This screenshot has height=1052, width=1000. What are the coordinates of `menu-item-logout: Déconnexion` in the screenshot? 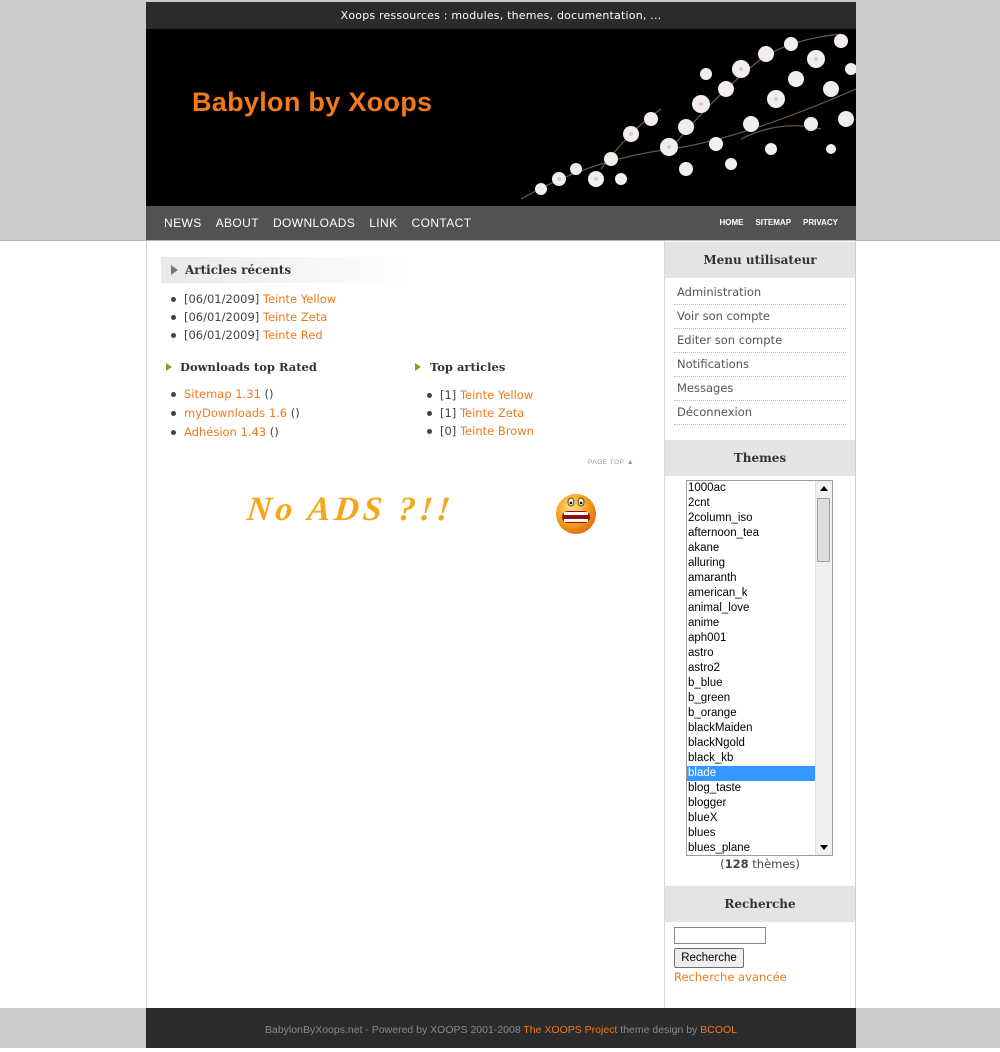 It's located at (760, 413).